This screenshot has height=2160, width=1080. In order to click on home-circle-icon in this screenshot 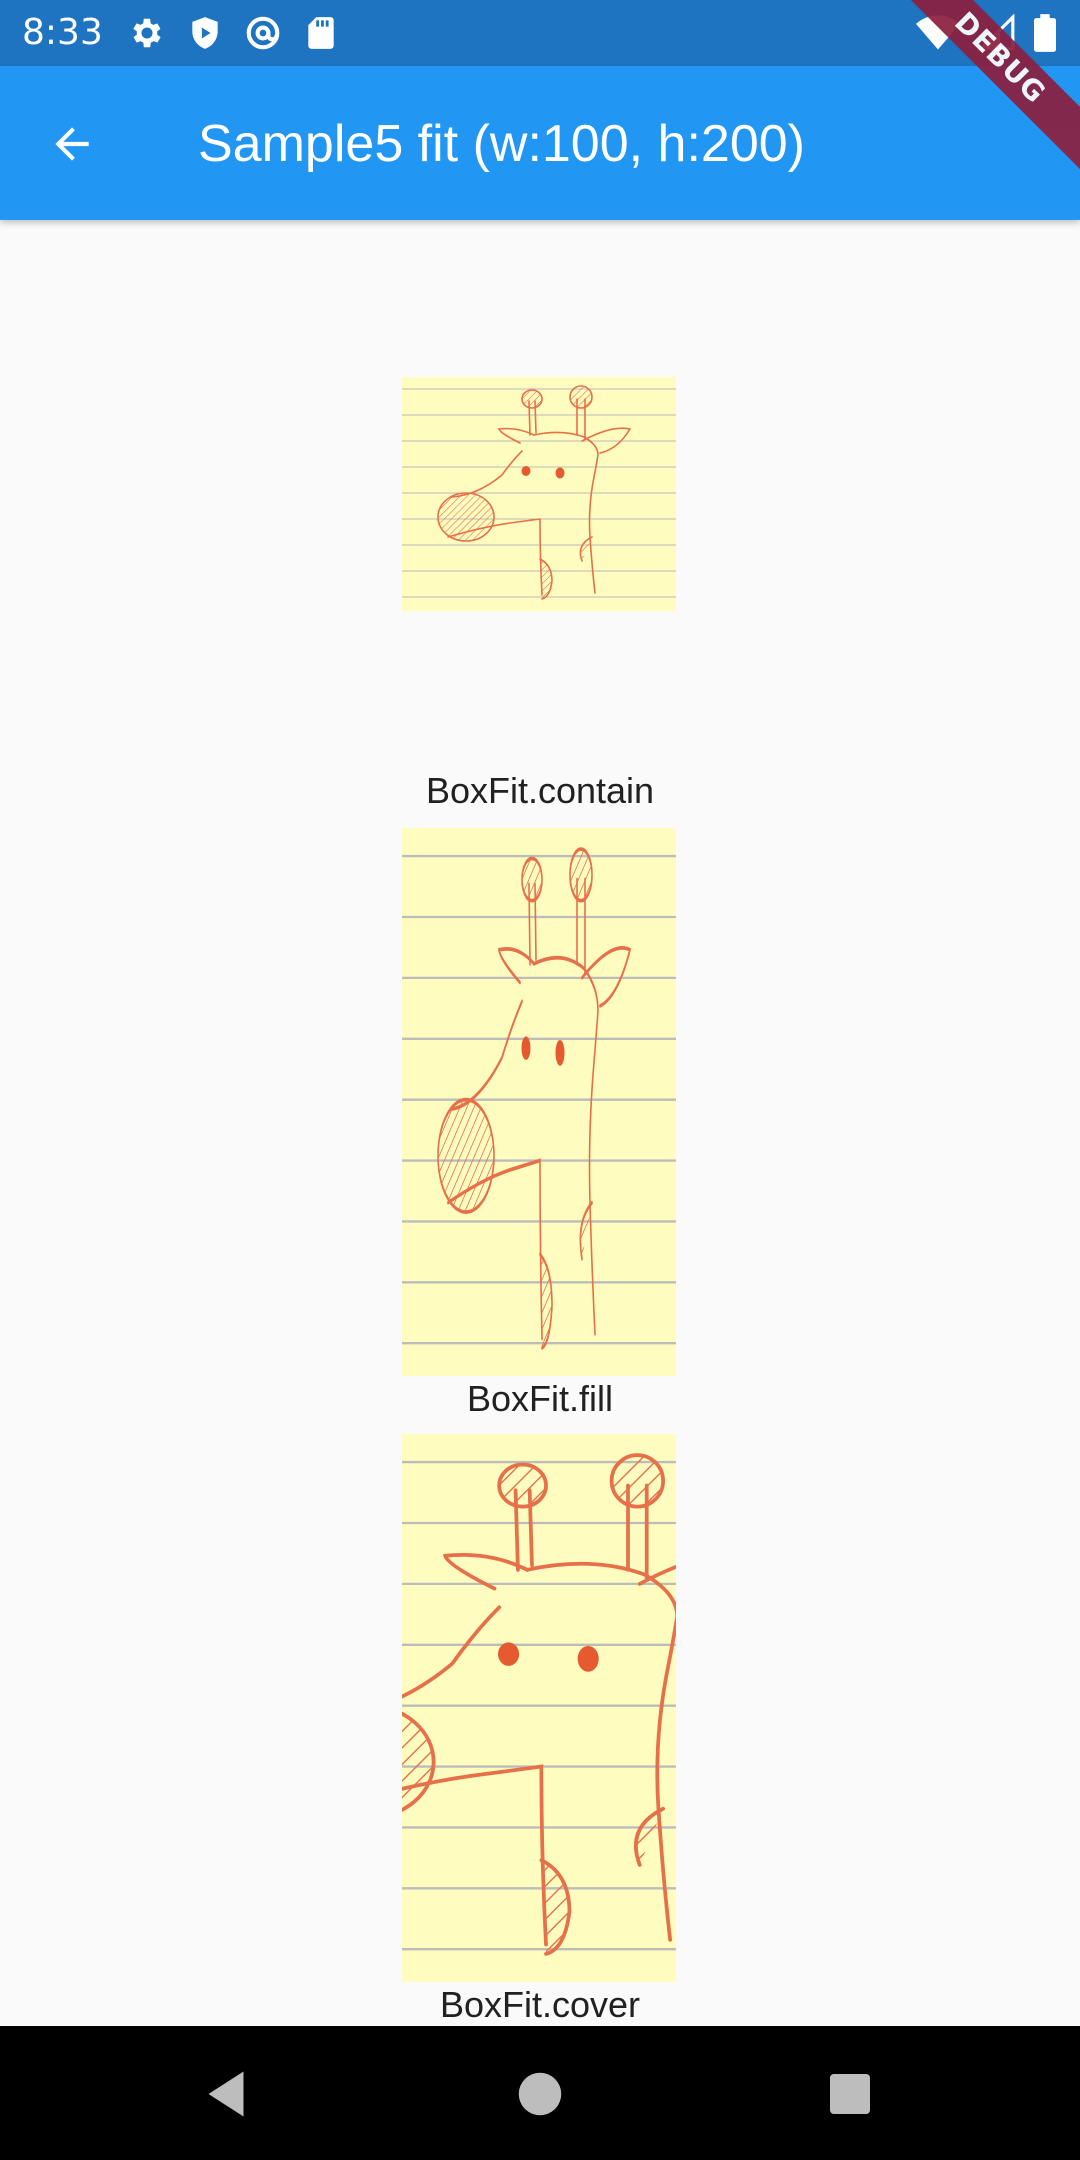, I will do `click(540, 2094)`.